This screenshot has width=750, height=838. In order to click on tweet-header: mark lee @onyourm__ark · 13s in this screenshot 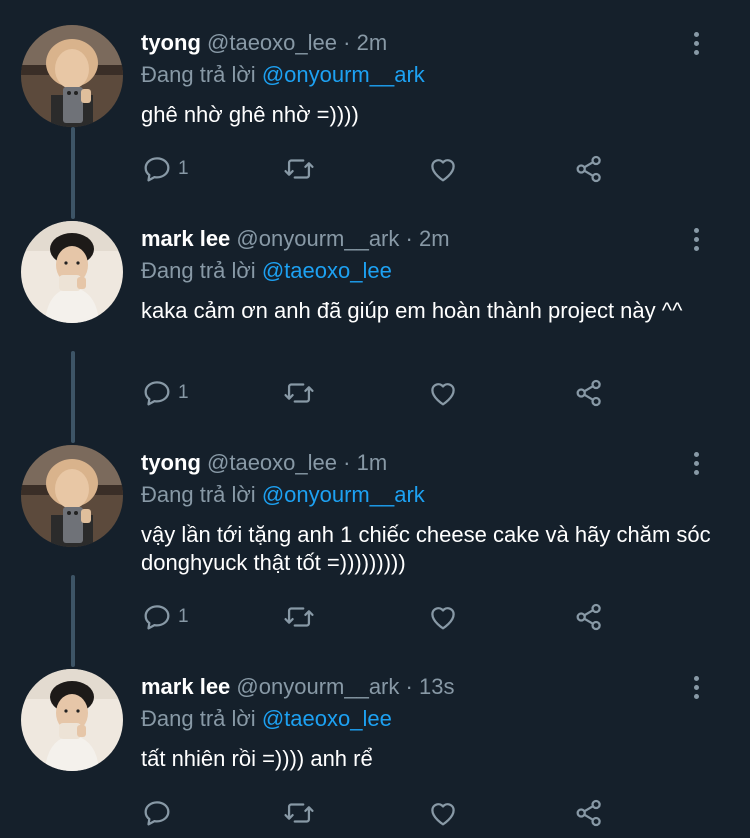, I will do `click(297, 687)`.